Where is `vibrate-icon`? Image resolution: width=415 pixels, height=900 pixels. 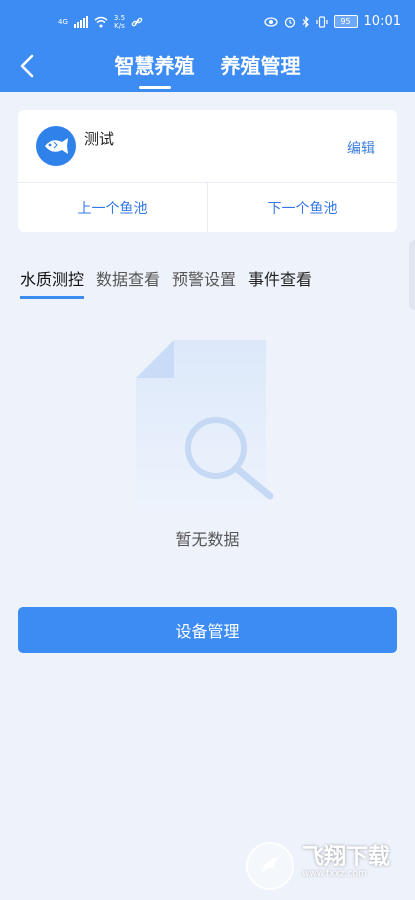
vibrate-icon is located at coordinates (321, 21).